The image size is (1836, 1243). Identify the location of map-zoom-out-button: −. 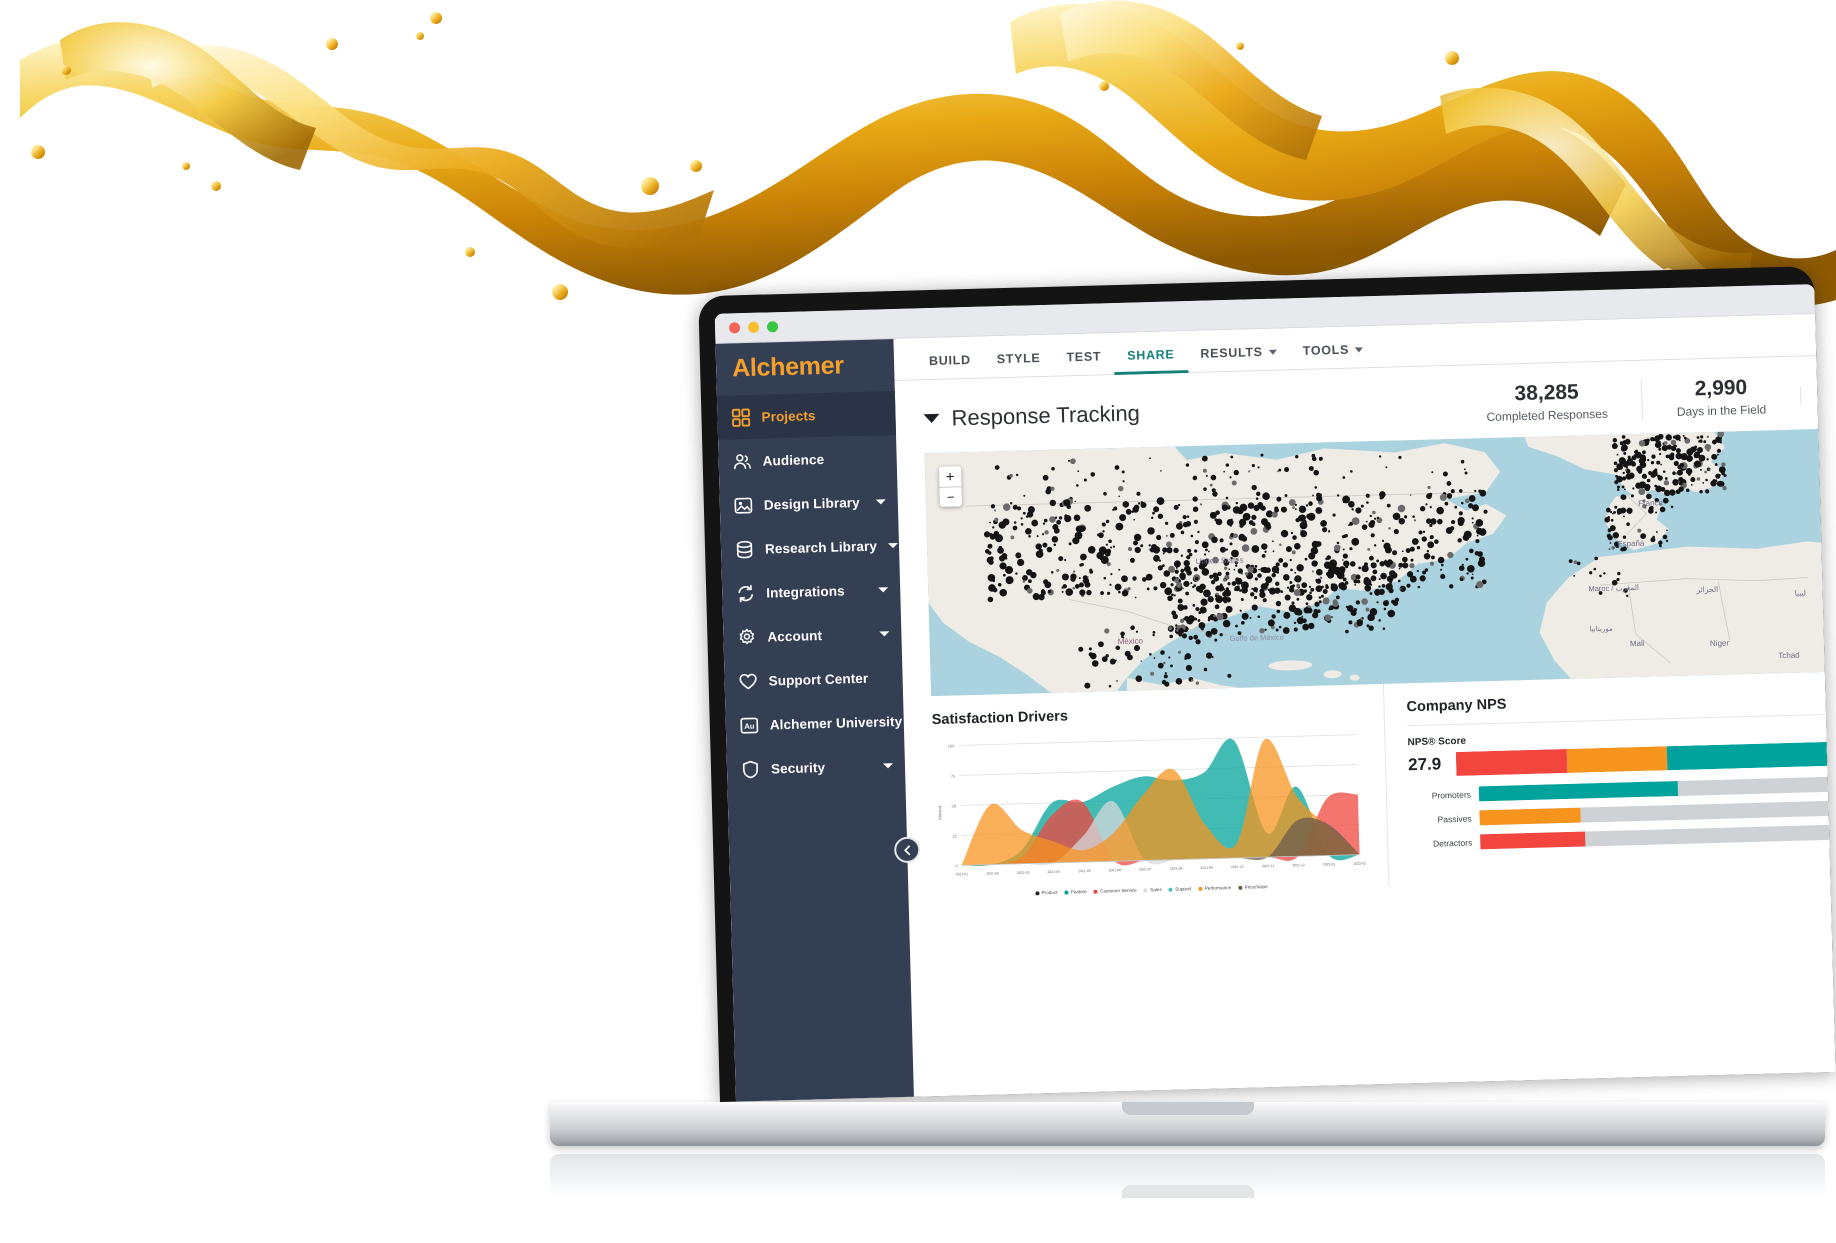
(950, 496).